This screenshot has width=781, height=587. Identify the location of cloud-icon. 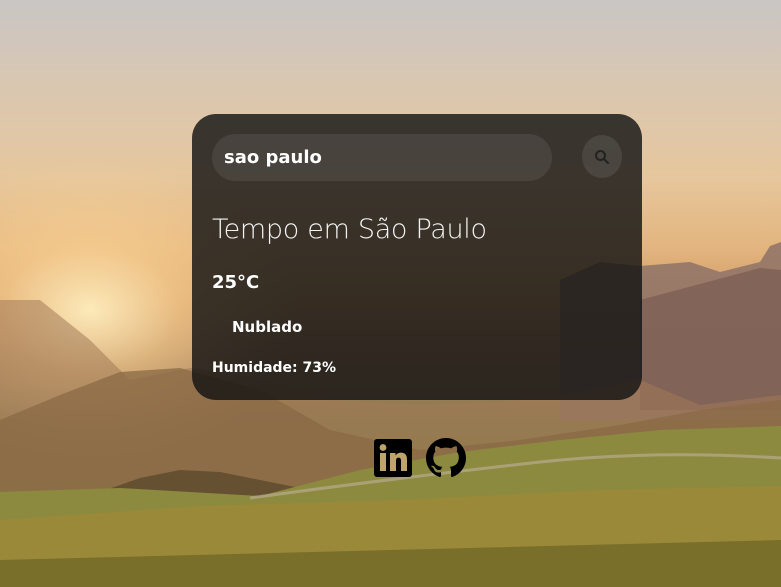
(222, 327).